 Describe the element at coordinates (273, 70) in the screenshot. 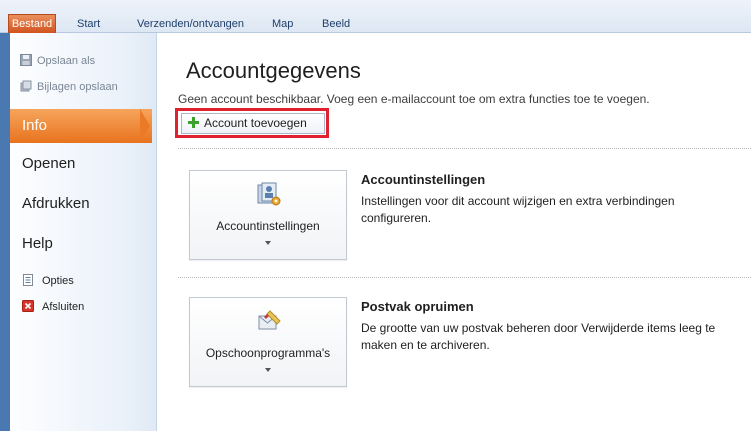

I see `page-title: Accountgegevens` at that location.